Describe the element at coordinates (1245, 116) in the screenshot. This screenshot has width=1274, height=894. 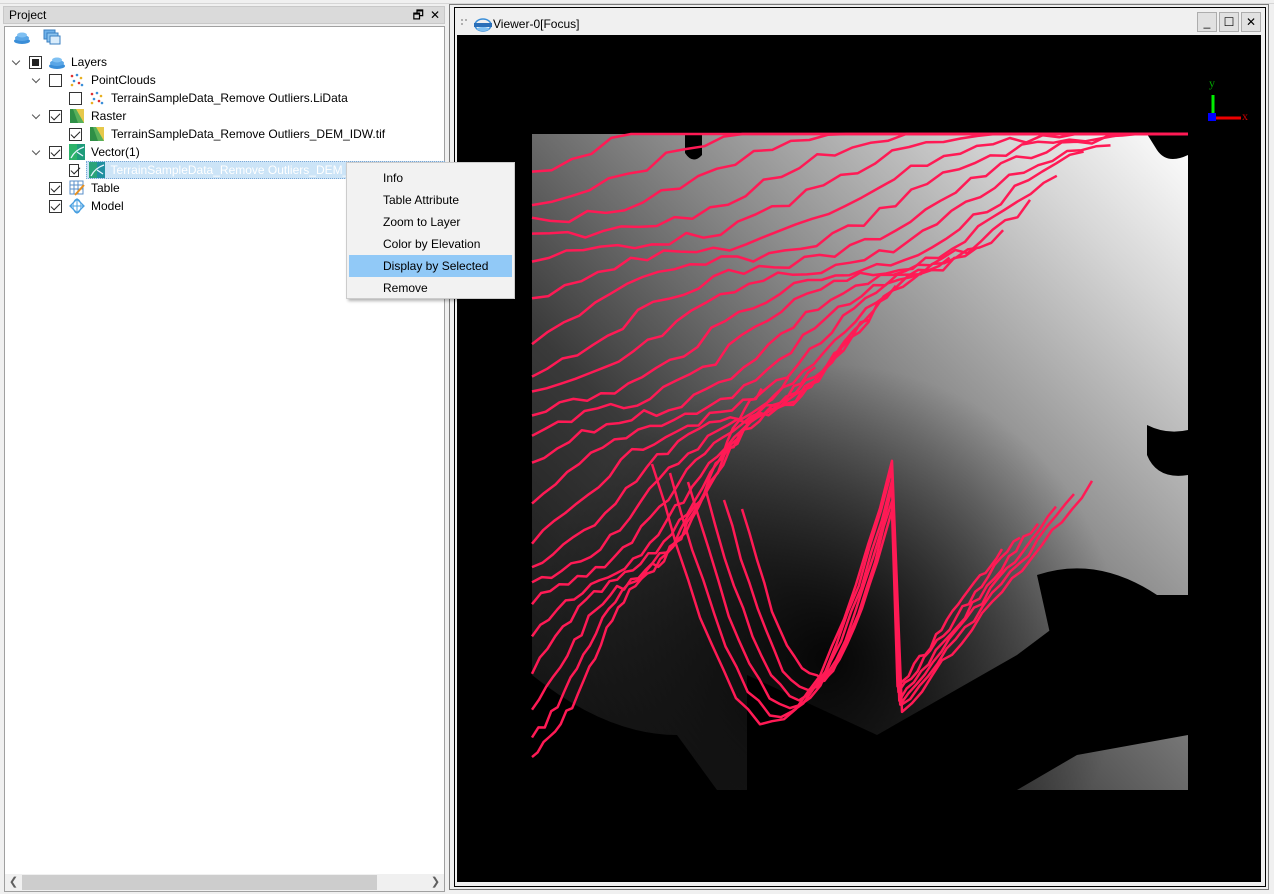
I see `x-axis-label: x` at that location.